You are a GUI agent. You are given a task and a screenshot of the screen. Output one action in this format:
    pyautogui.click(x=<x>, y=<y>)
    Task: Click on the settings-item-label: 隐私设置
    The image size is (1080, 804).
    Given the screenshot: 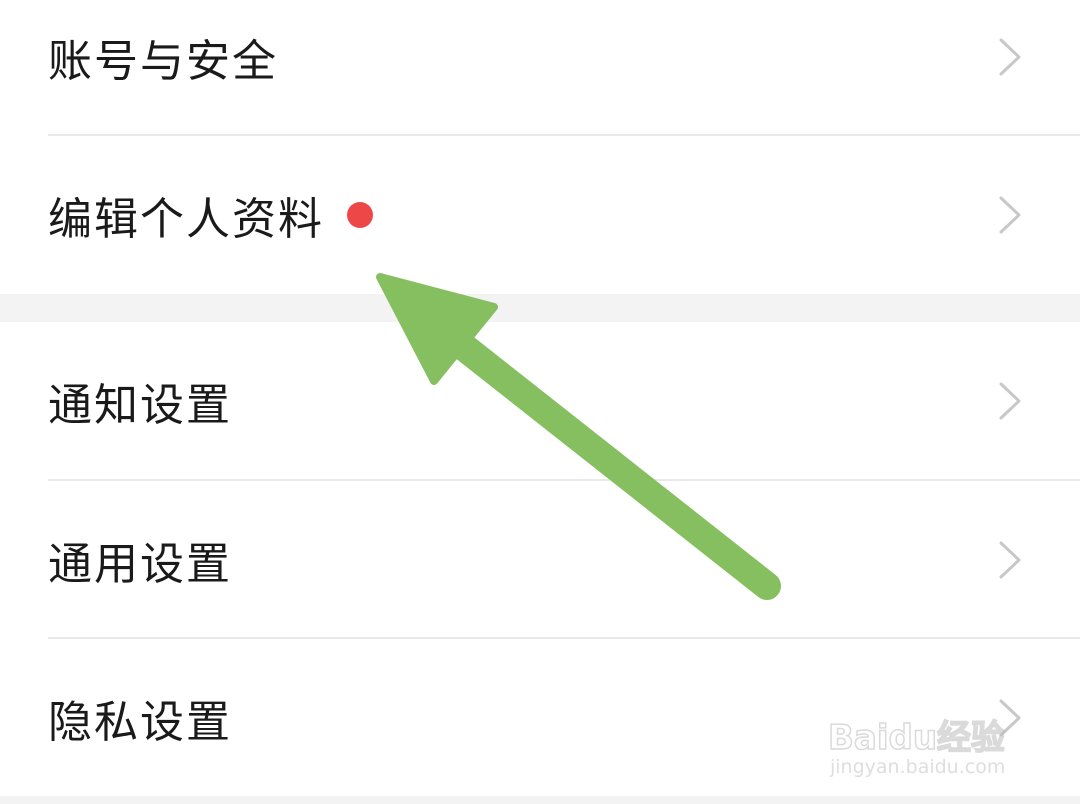 What is the action you would take?
    pyautogui.click(x=140, y=722)
    